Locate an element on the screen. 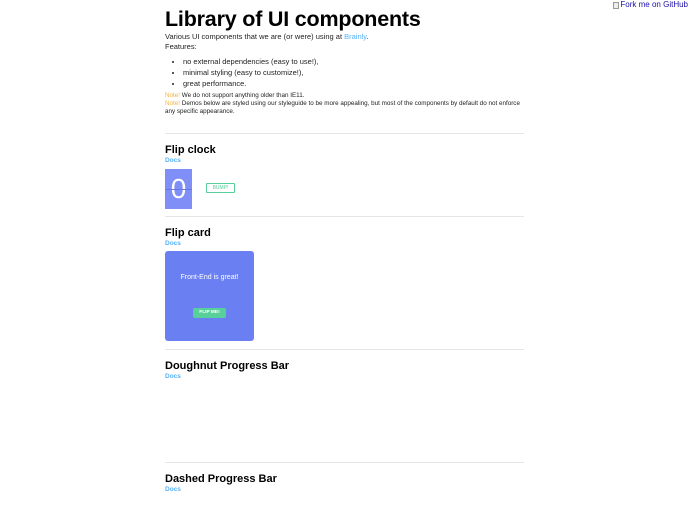  section-doughnut-progress: Doughnut Progress Bar Docs is located at coordinates (344, 410).